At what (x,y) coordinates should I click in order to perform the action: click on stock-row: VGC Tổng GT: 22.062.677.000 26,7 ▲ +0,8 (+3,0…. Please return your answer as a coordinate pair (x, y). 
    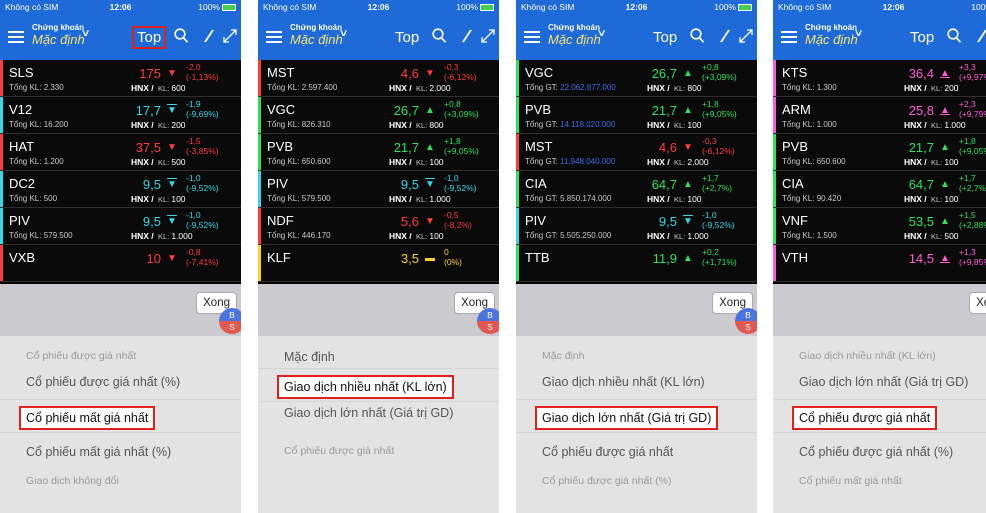
    Looking at the image, I should click on (636, 78).